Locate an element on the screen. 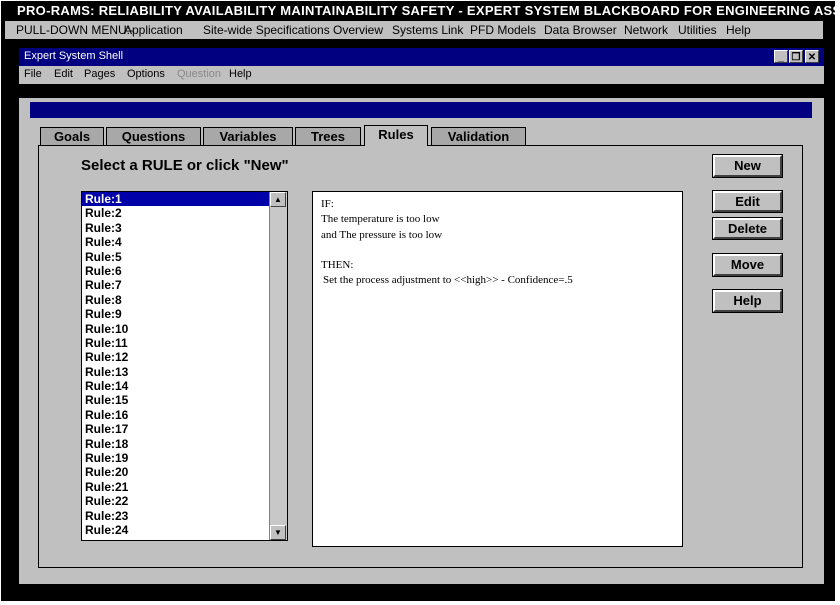  rule-list-item: Rule:23 is located at coordinates (184, 516).